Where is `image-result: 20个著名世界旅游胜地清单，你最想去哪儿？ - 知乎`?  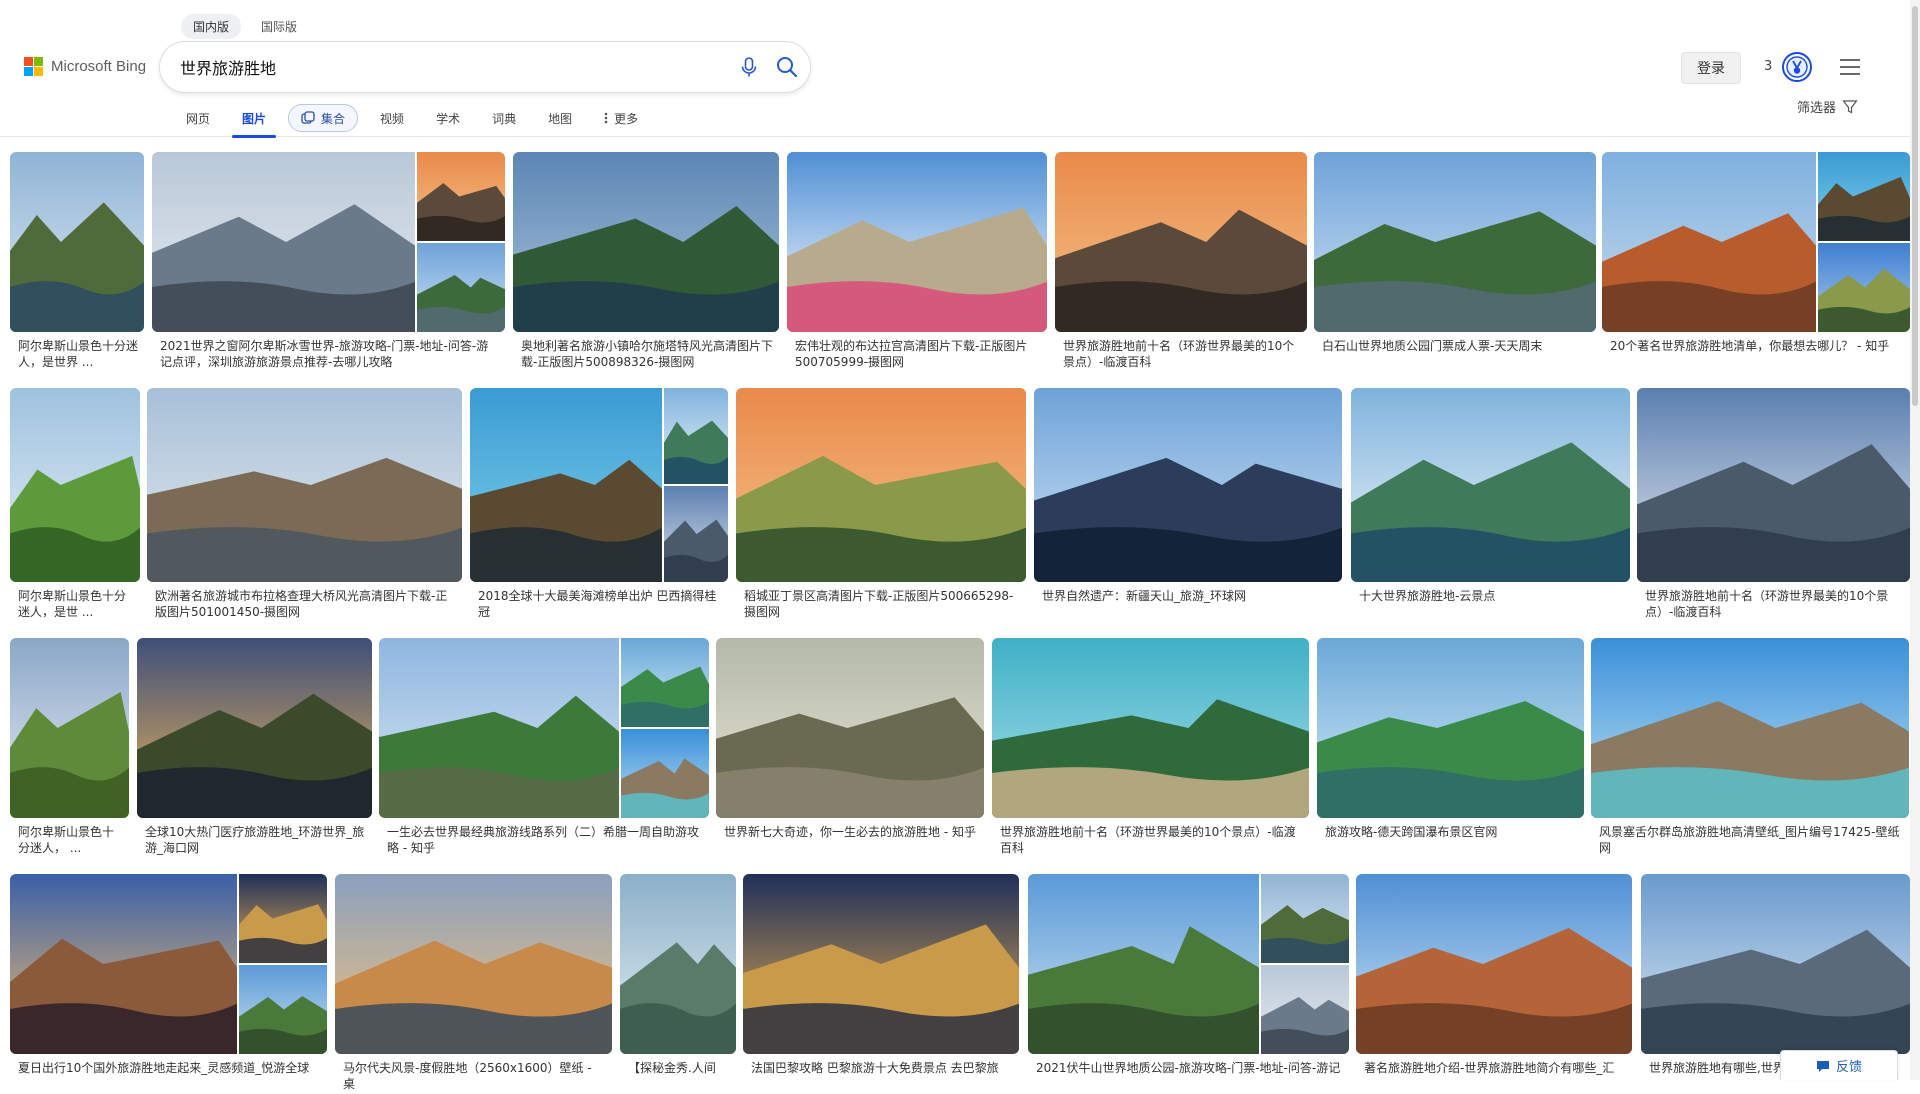 image-result: 20个著名世界旅游胜地清单，你最想去哪儿？ - 知乎 is located at coordinates (1756, 262).